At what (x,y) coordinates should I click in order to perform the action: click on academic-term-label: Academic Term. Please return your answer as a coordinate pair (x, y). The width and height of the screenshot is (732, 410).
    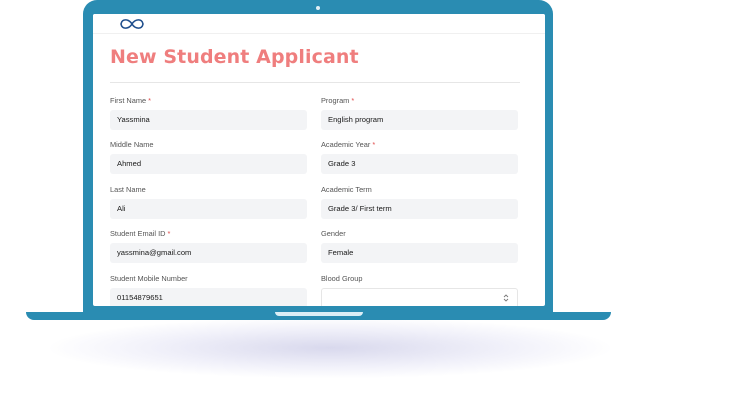
    Looking at the image, I should click on (346, 189).